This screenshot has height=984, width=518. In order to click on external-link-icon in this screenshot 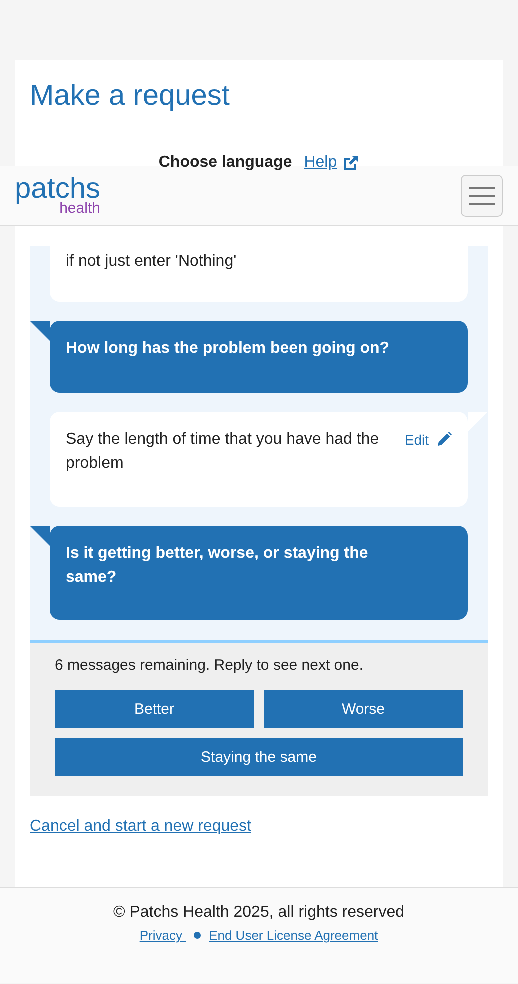, I will do `click(351, 162)`.